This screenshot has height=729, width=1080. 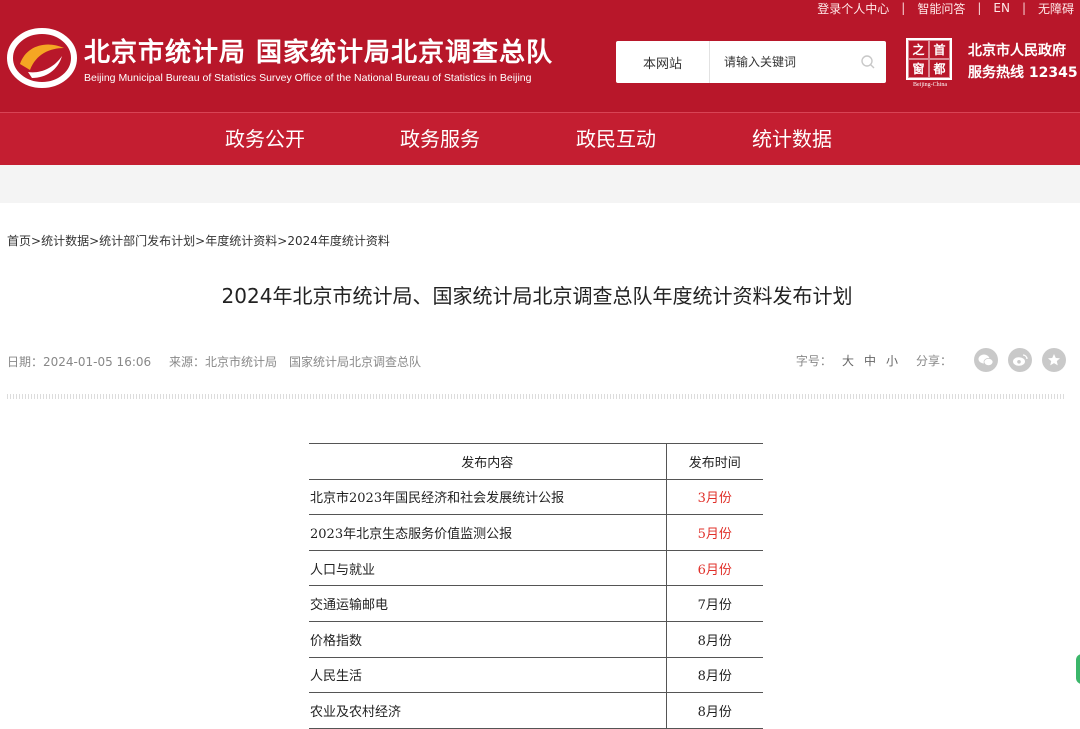 I want to click on font-size-small: 小, so click(x=892, y=360).